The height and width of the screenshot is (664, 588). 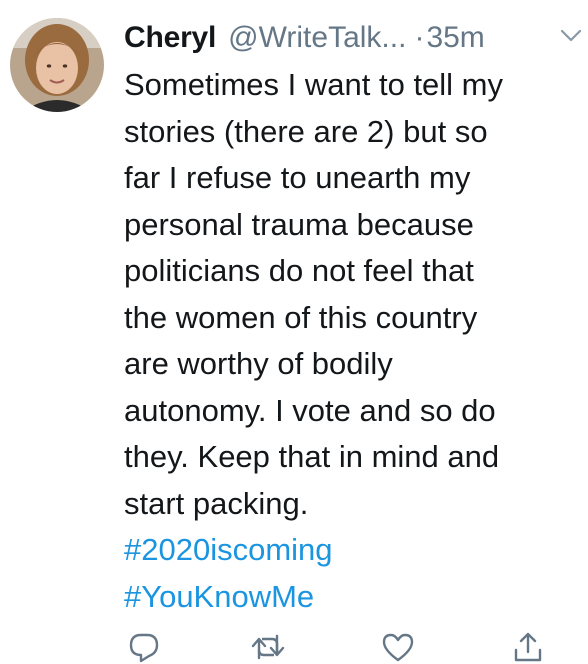 I want to click on avatar-photo, so click(x=57, y=65).